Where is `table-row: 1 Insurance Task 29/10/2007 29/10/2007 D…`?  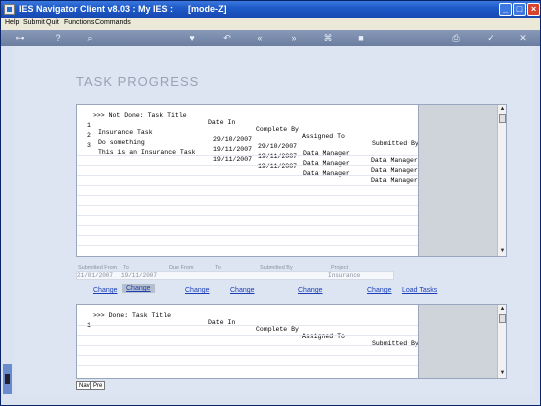 table-row: 1 Insurance Task 29/10/2007 29/10/2007 D… is located at coordinates (247, 139).